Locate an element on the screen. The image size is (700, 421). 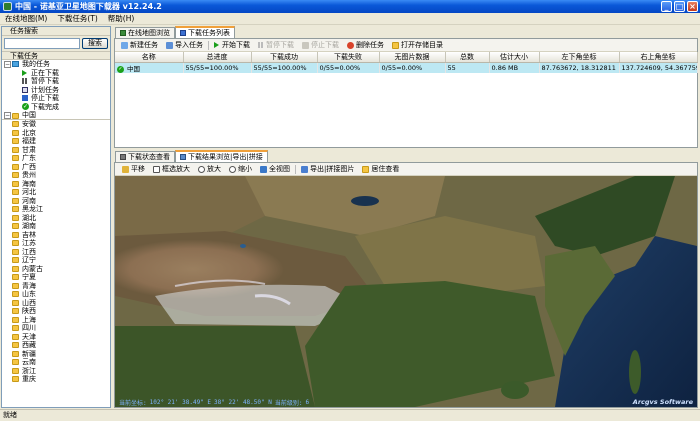
tree-node-province: 福建 is located at coordinates (57, 141).